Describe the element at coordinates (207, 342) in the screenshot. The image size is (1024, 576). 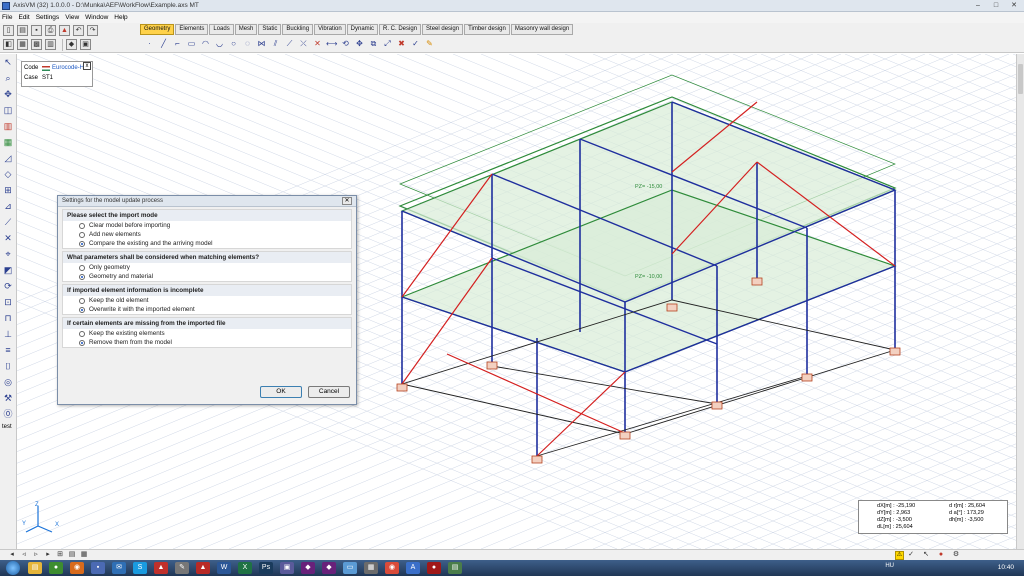
I see `radio-remove: Remove them from the model` at that location.